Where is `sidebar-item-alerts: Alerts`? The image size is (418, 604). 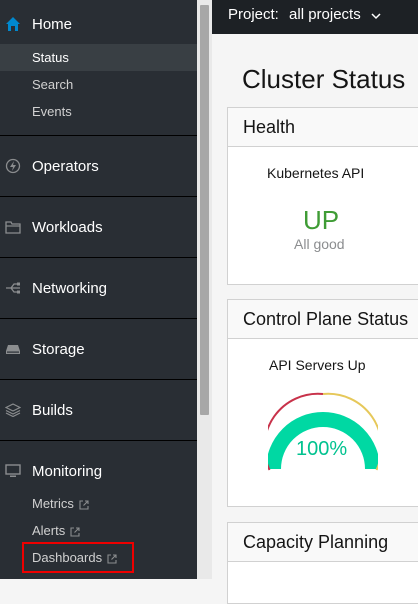 sidebar-item-alerts: Alerts is located at coordinates (98, 531).